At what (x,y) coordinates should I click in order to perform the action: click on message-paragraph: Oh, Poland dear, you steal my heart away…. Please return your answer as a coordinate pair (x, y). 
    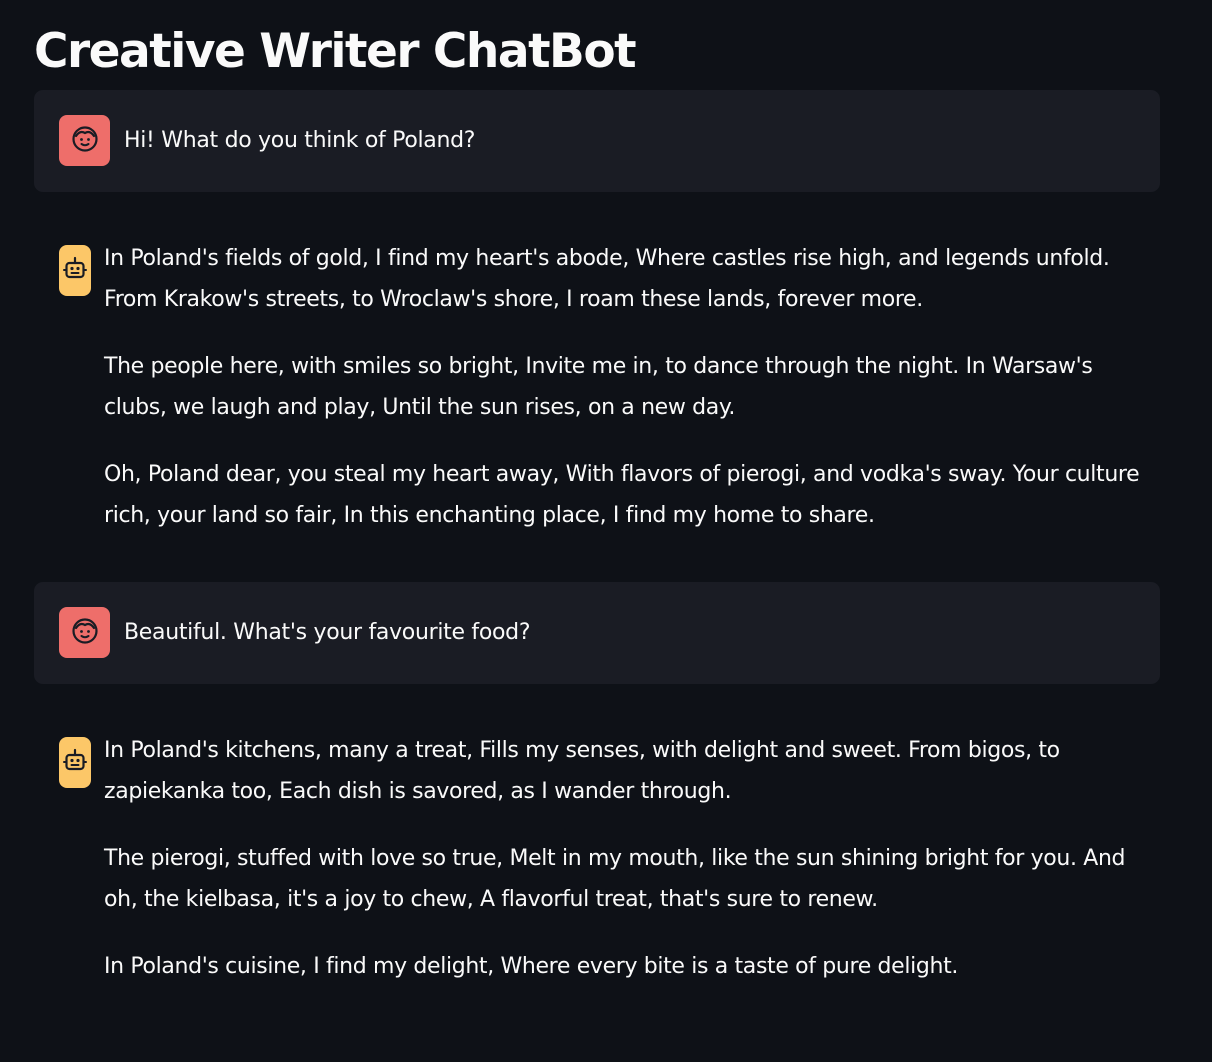
    Looking at the image, I should click on (622, 495).